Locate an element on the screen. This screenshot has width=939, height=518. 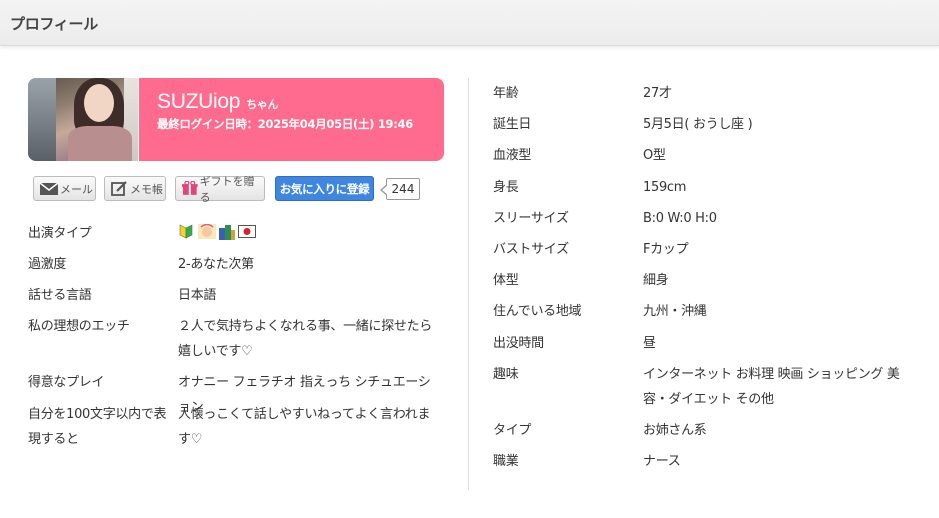
info-label-active-time: 出没時間 is located at coordinates (518, 343).